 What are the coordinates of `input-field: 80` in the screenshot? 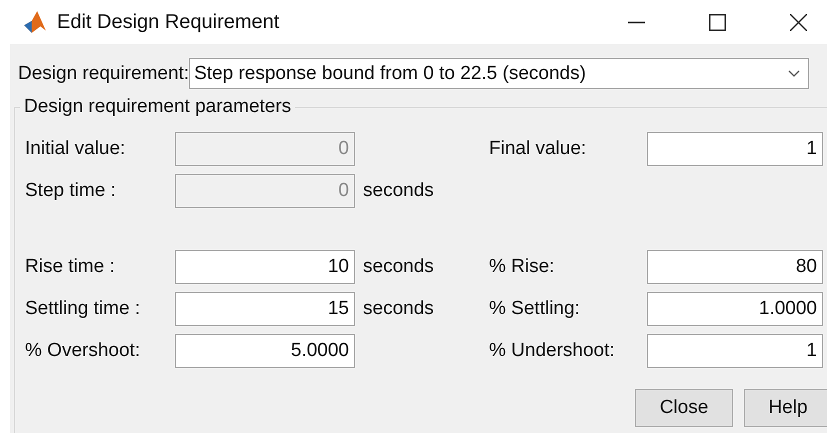 It's located at (735, 267).